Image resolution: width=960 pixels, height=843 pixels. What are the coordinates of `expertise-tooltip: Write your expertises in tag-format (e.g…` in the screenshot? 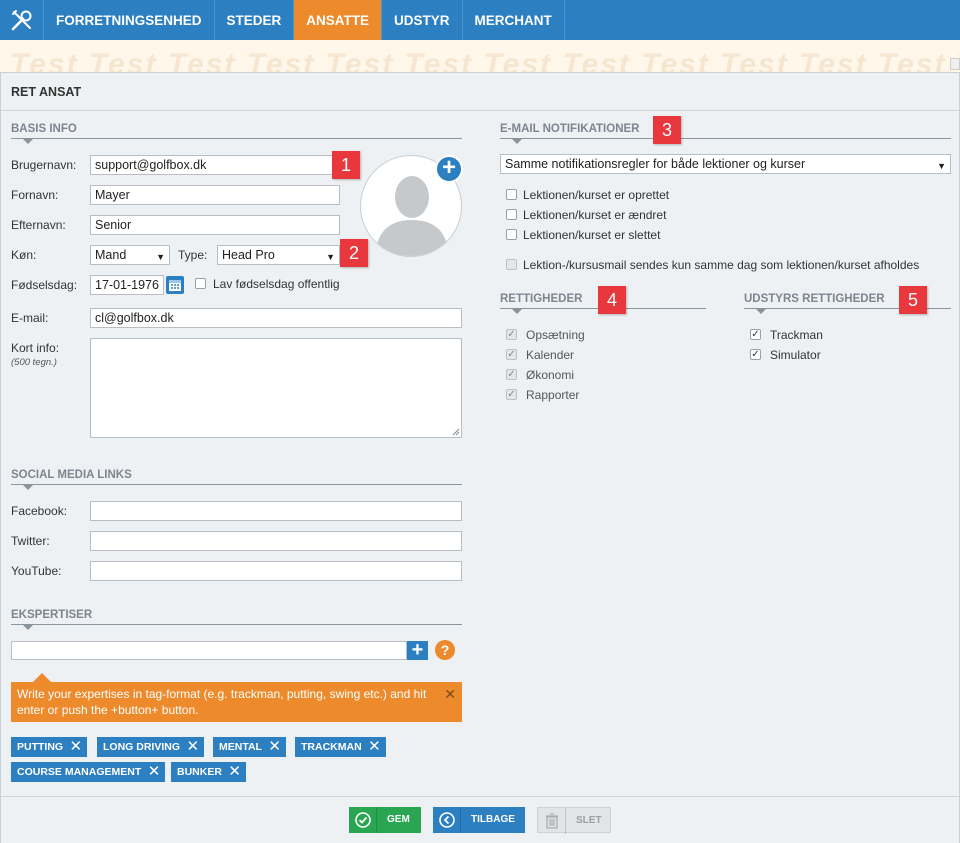 It's located at (236, 697).